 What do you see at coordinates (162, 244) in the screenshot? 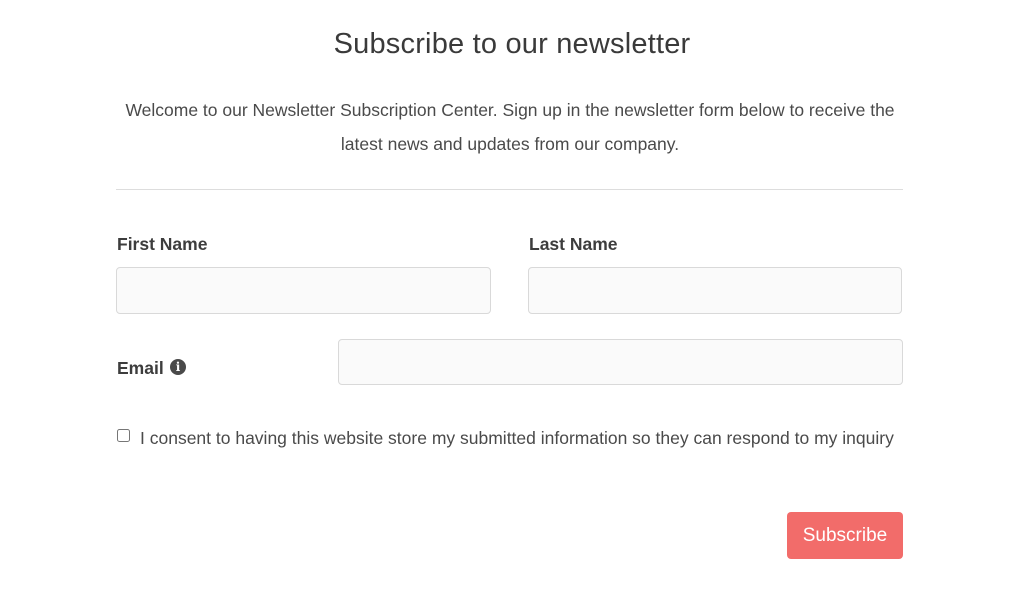
I see `first-name-label: First Name` at bounding box center [162, 244].